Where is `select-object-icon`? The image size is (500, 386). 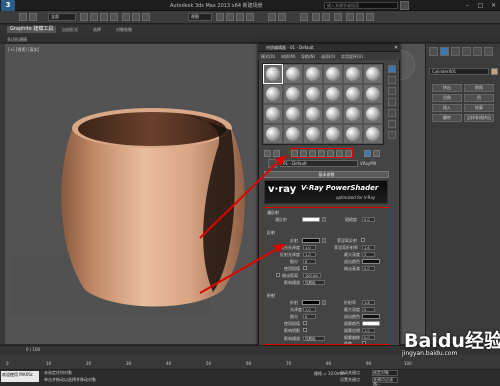
select-object-icon is located at coordinates (84, 17).